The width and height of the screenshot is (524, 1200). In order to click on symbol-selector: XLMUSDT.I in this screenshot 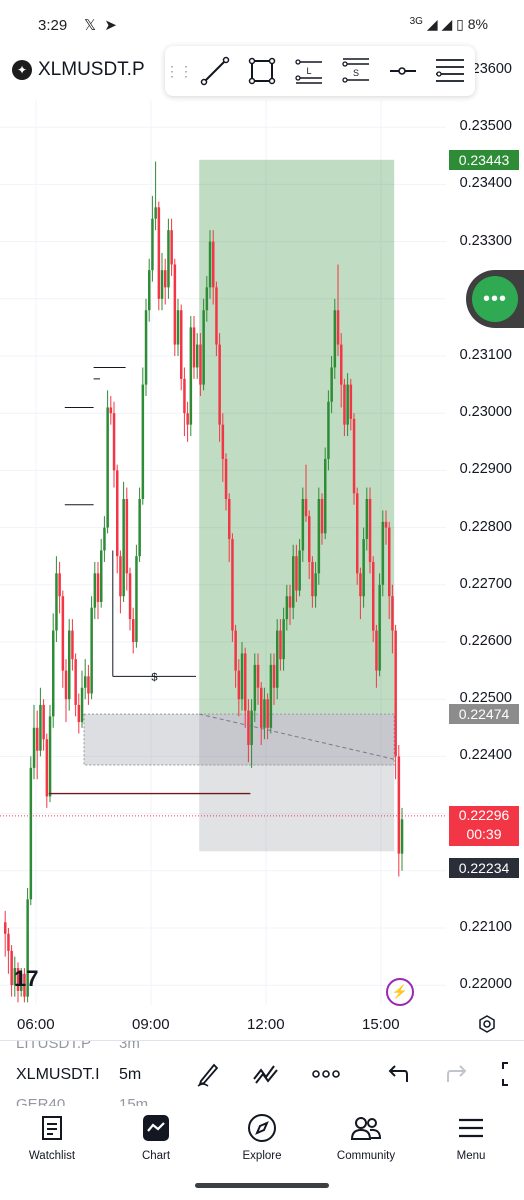, I will do `click(58, 1075)`.